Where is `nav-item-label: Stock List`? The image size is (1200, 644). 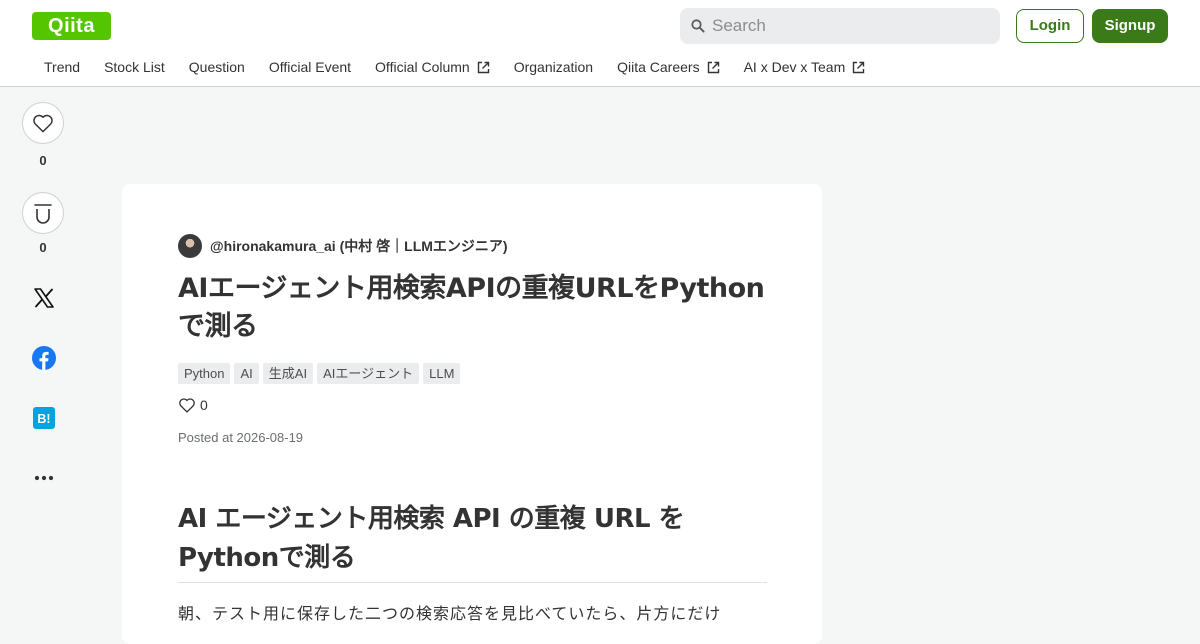
nav-item-label: Stock List is located at coordinates (134, 67).